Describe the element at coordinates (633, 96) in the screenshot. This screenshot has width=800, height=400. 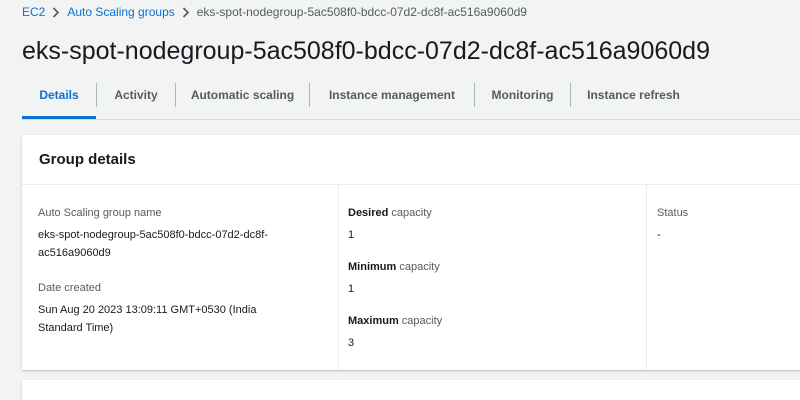
I see `tab-instance-refresh: Instance refresh` at that location.